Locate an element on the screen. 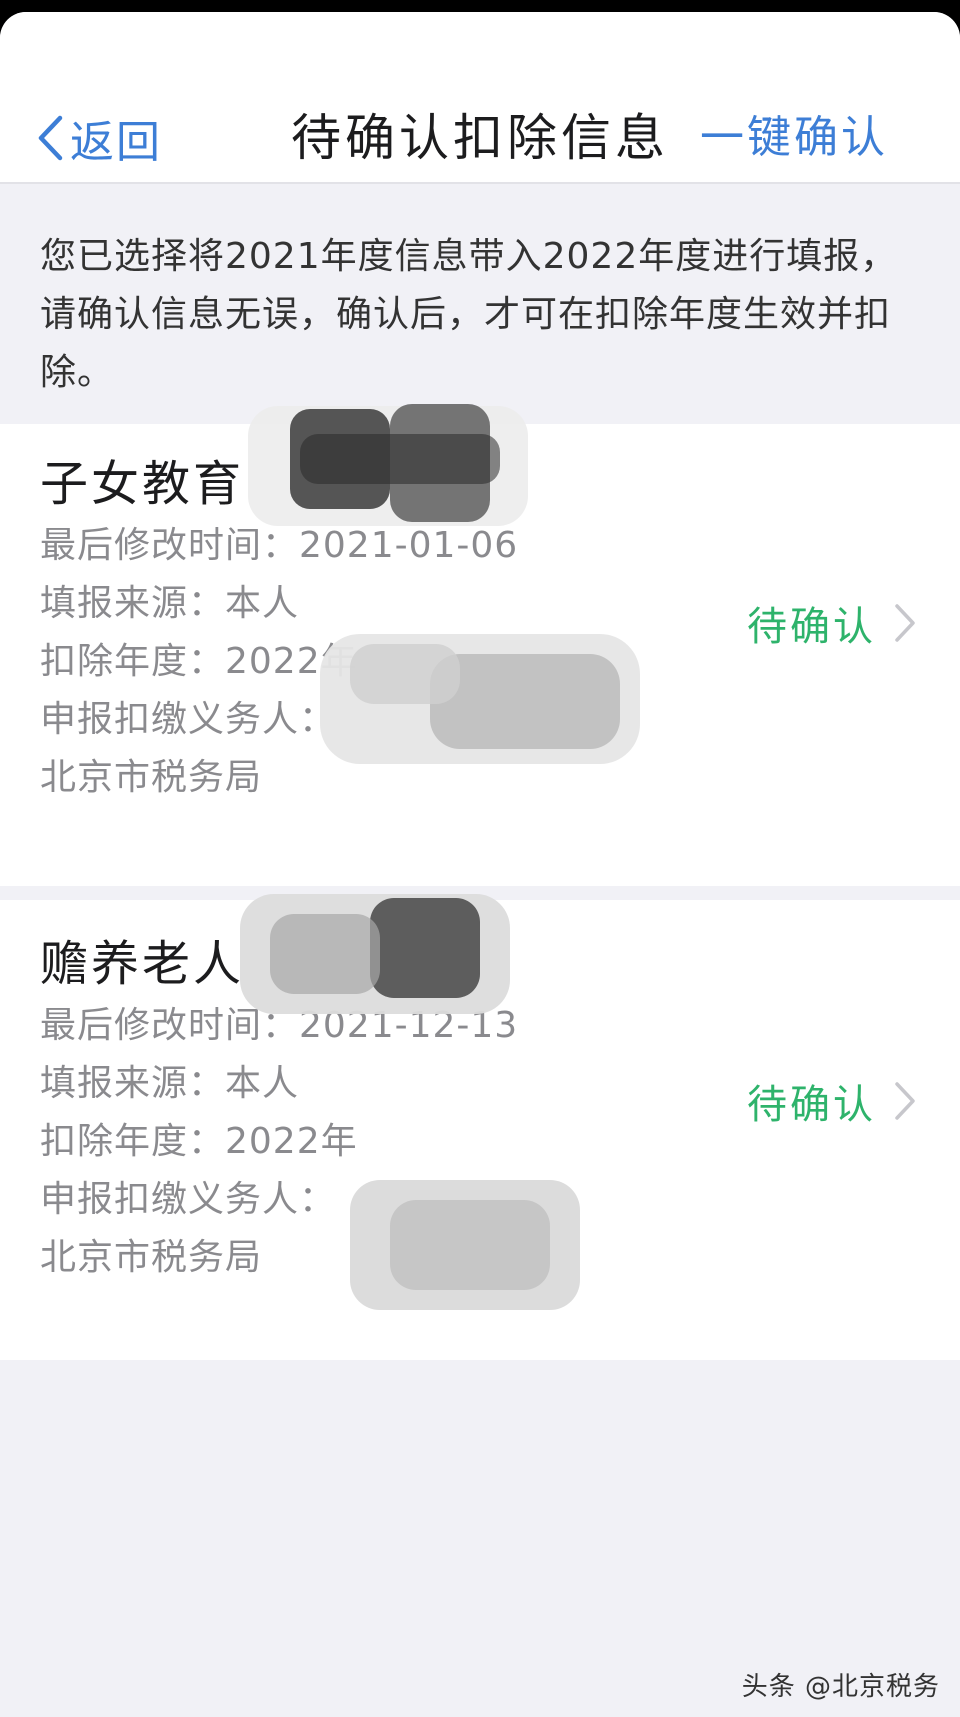  chevron-left-icon is located at coordinates (50, 138).